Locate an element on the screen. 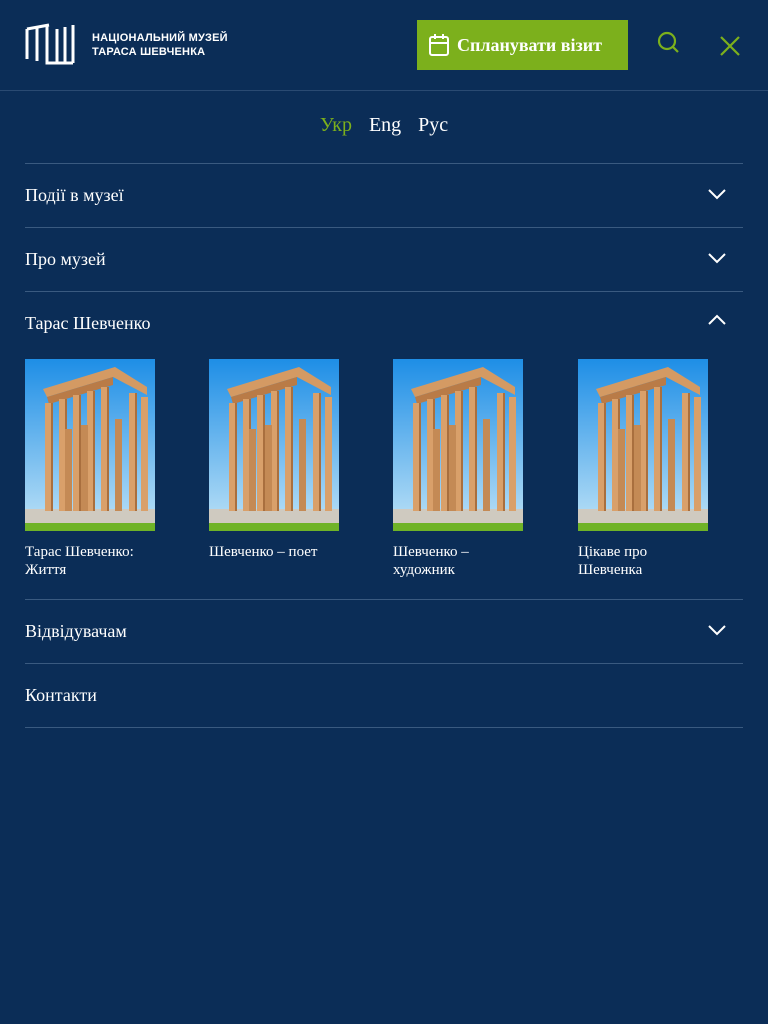 This screenshot has width=768, height=1024. plan-visit-label: Спланувати візит is located at coordinates (529, 44).